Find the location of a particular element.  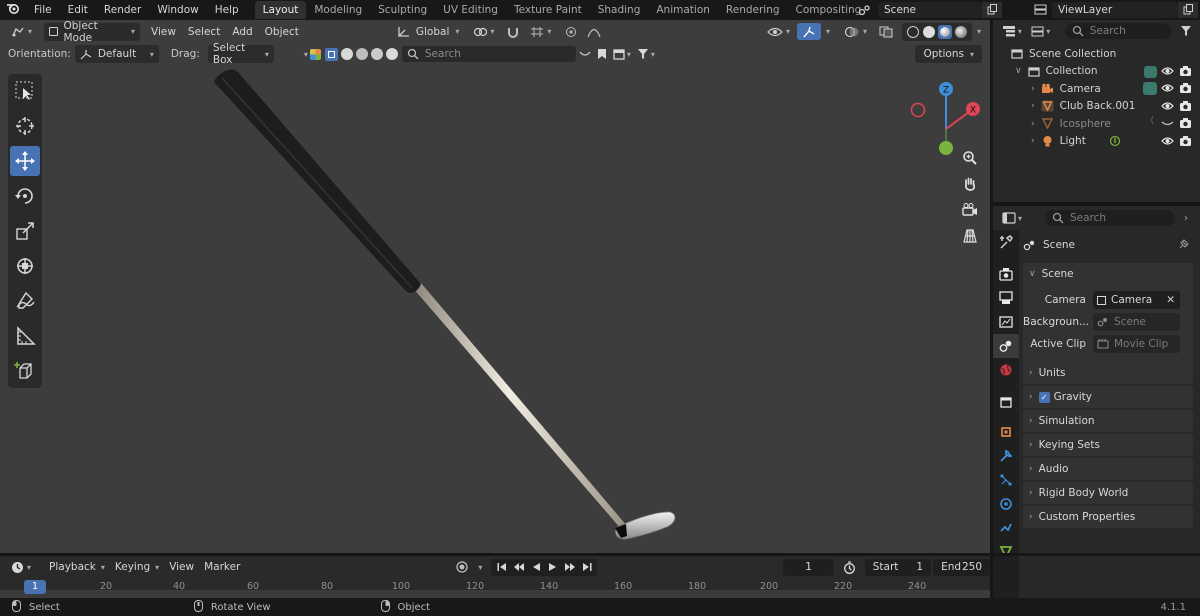

workspace-tab-rendering: Rendering is located at coordinates (753, 10).